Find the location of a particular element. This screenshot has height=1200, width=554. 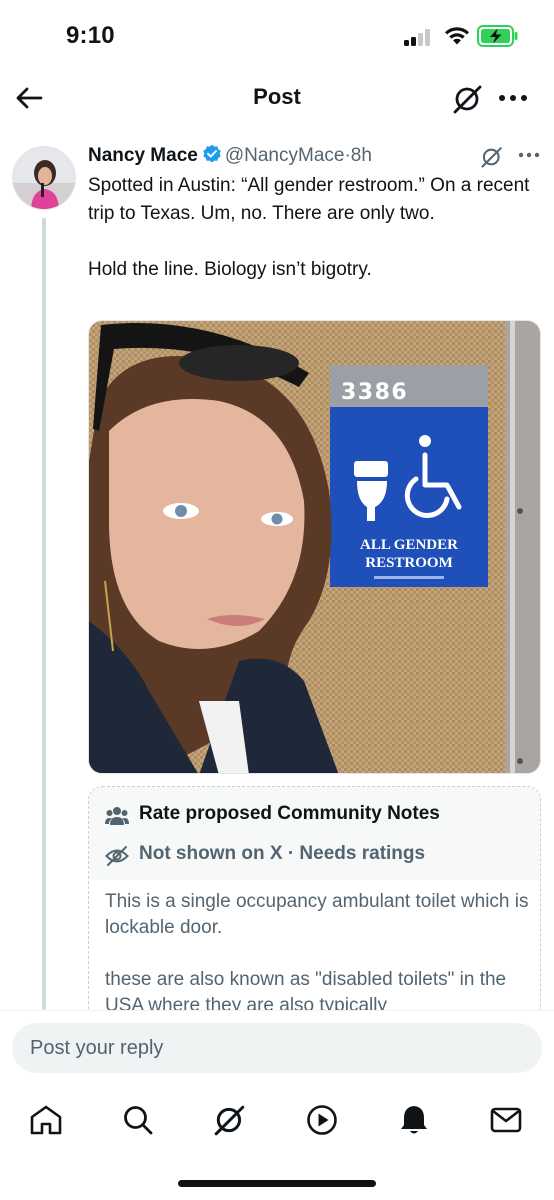

reply-input is located at coordinates (277, 1048).